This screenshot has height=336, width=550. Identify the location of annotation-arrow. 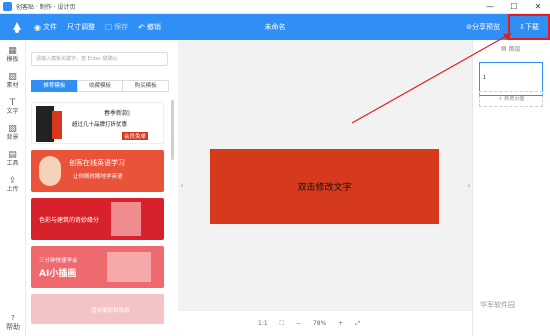
(431, 78).